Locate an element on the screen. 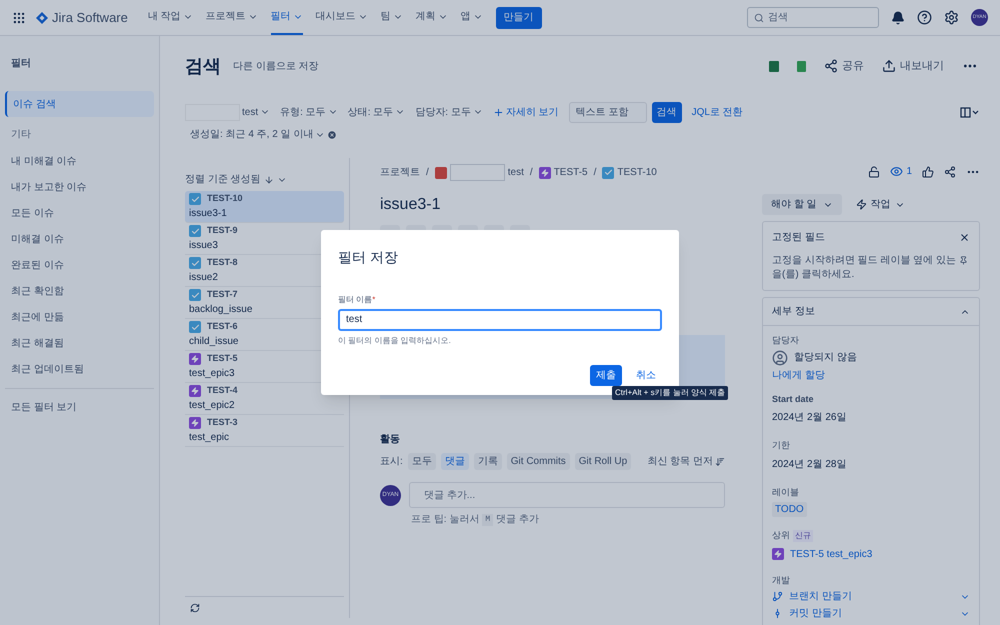 The image size is (1000, 625). breadcrumb-link: TEST-10 is located at coordinates (637, 172).